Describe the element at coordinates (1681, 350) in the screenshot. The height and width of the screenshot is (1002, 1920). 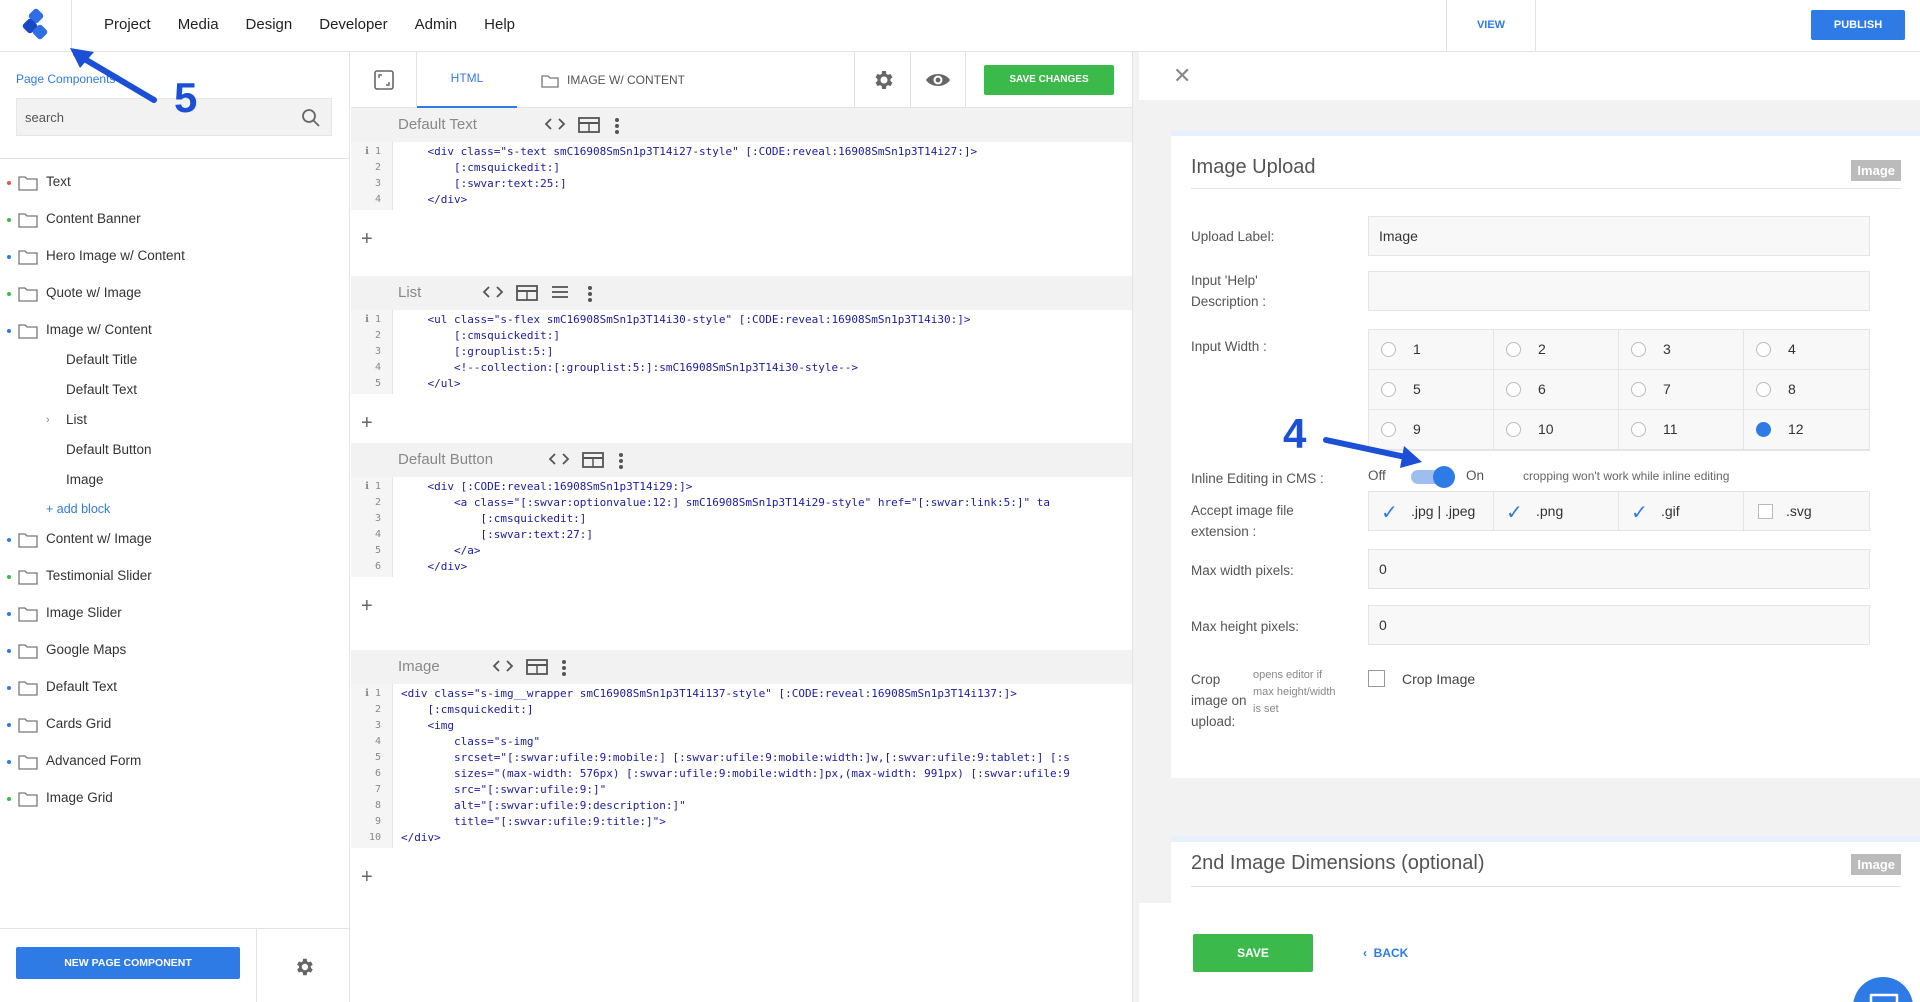
I see `width-option: 3` at that location.